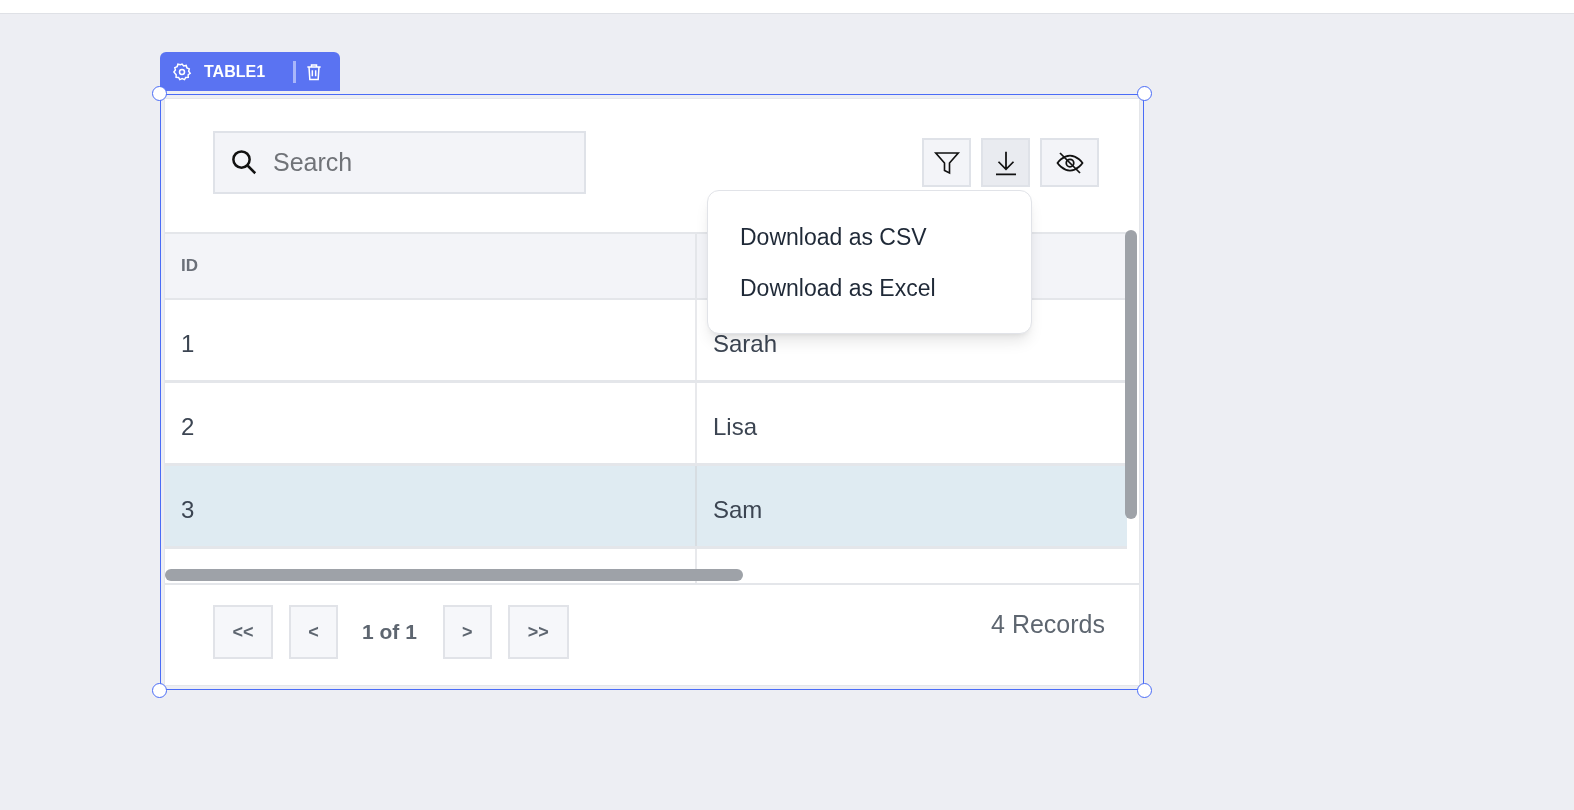  What do you see at coordinates (454, 575) in the screenshot?
I see `horizontal-scrollbar` at bounding box center [454, 575].